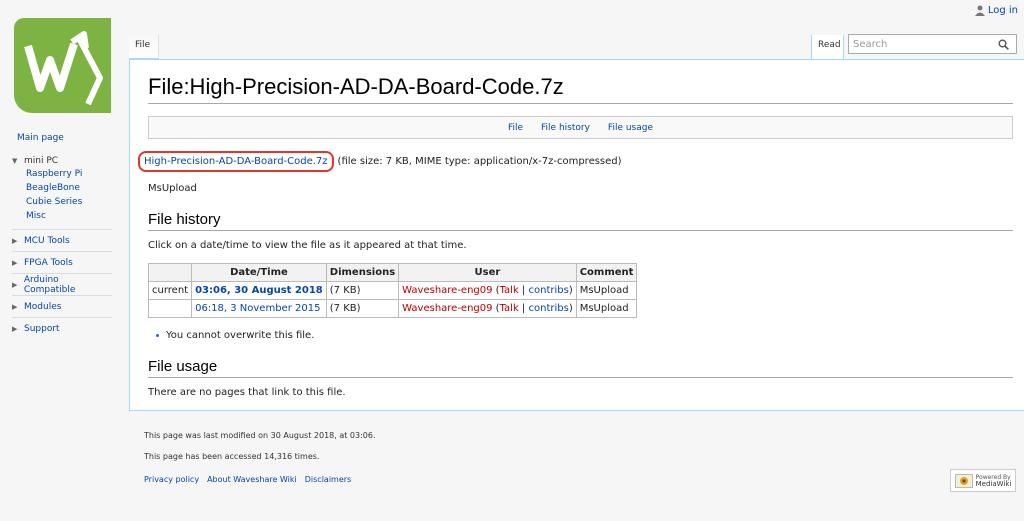 The height and width of the screenshot is (521, 1024). Describe the element at coordinates (62, 65) in the screenshot. I see `waveshare-logo` at that location.